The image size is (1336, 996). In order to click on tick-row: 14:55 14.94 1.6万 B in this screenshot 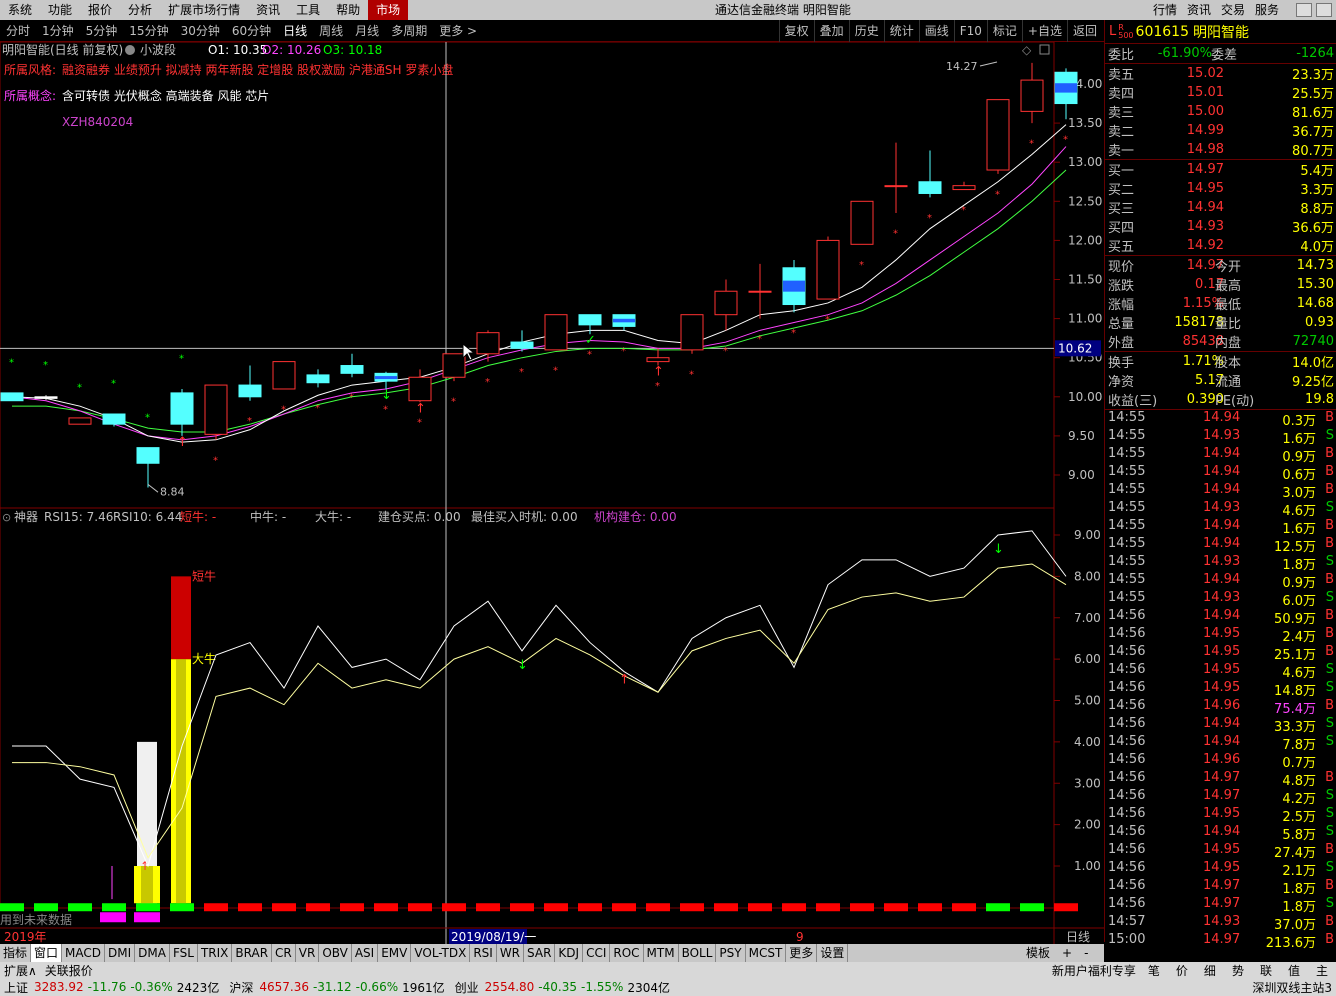, I will do `click(1220, 527)`.